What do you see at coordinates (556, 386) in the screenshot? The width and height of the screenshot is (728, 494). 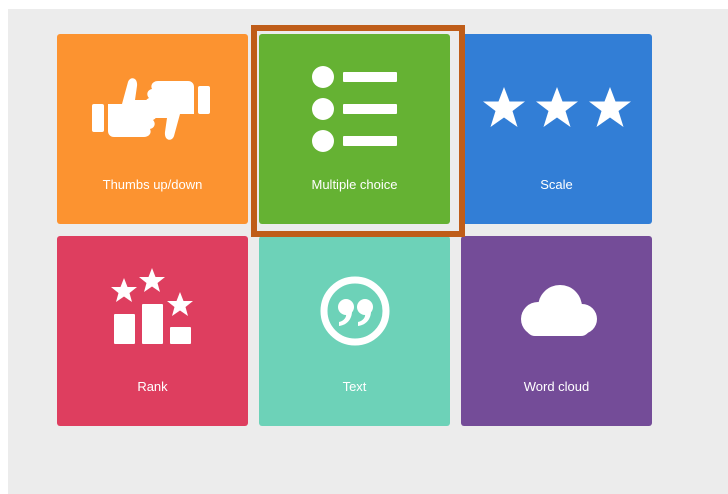 I see `tile-label-word-cloud: Word cloud` at bounding box center [556, 386].